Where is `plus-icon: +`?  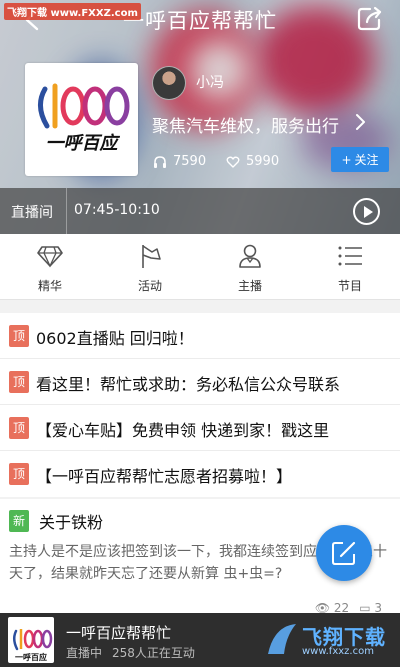
plus-icon: + is located at coordinates (346, 159).